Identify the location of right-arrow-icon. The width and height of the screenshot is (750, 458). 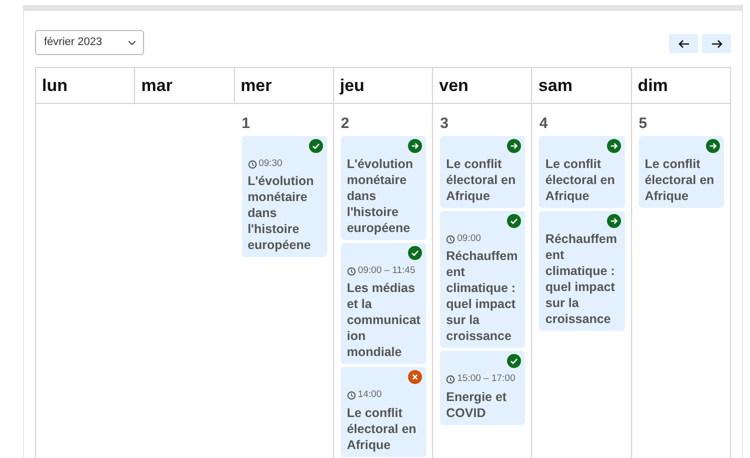
(716, 44).